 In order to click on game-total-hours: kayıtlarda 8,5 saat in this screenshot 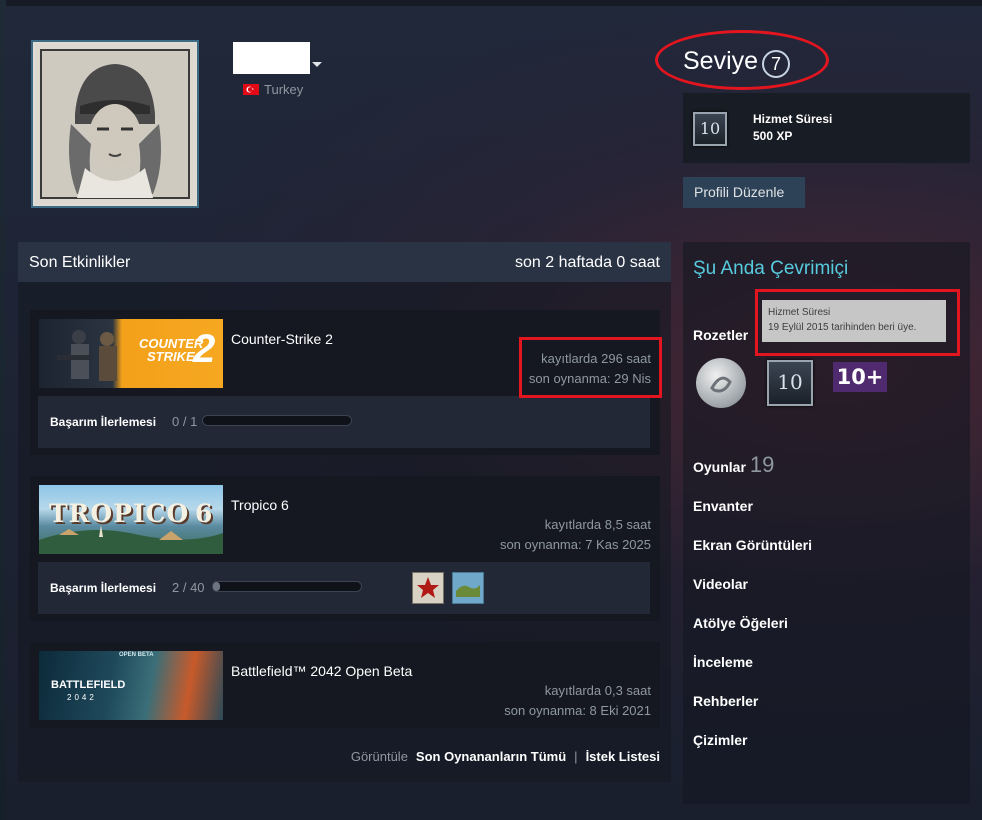, I will do `click(597, 524)`.